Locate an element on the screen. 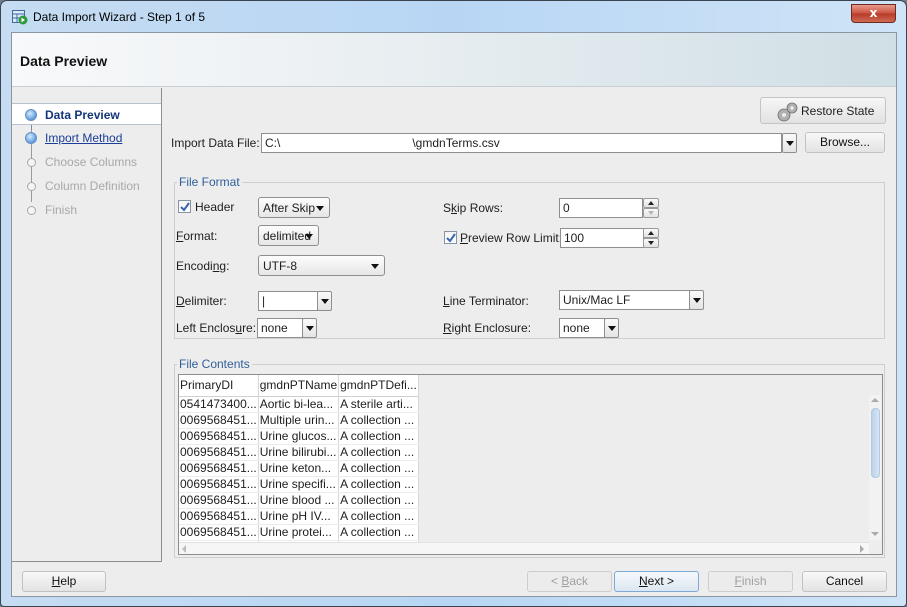  step-data-preview: Data Preview is located at coordinates (86, 114).